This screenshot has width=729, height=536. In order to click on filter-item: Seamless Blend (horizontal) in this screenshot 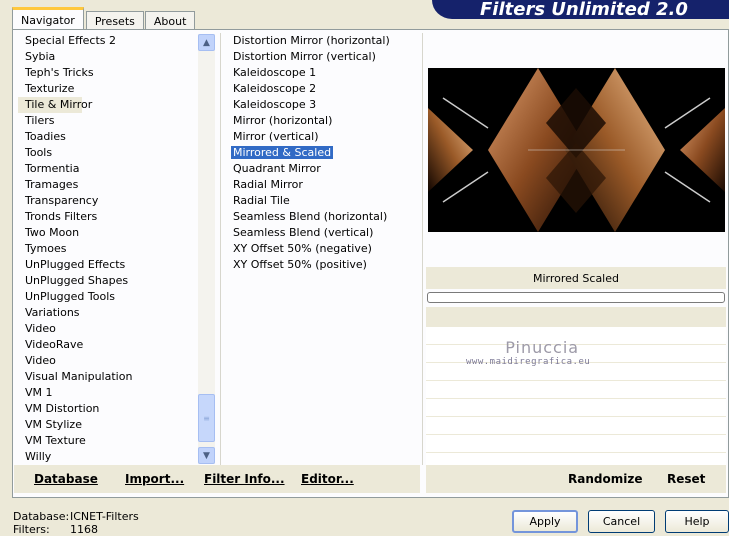, I will do `click(323, 217)`.